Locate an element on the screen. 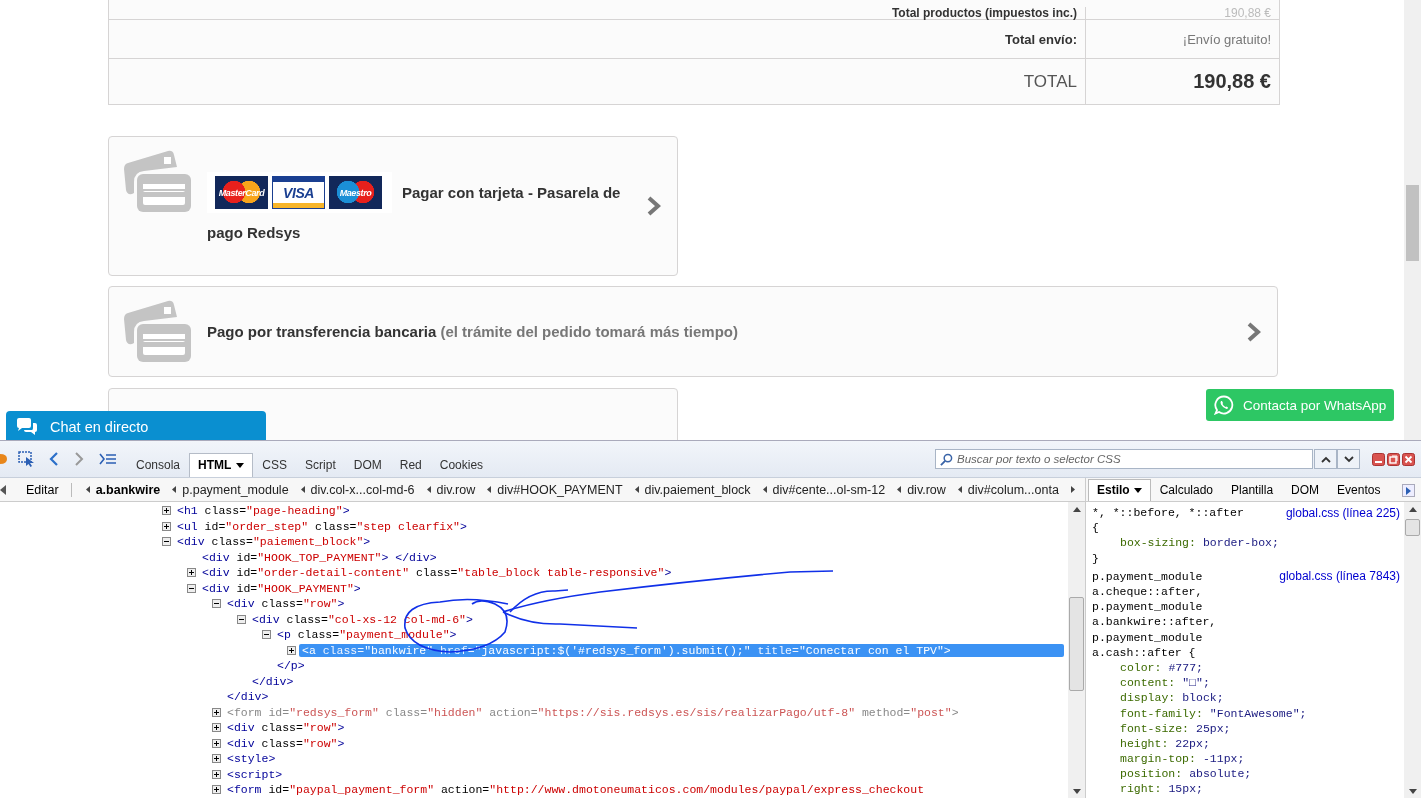  payment-option-title: Pagar con tarjeta - Pasarela de is located at coordinates (511, 192).